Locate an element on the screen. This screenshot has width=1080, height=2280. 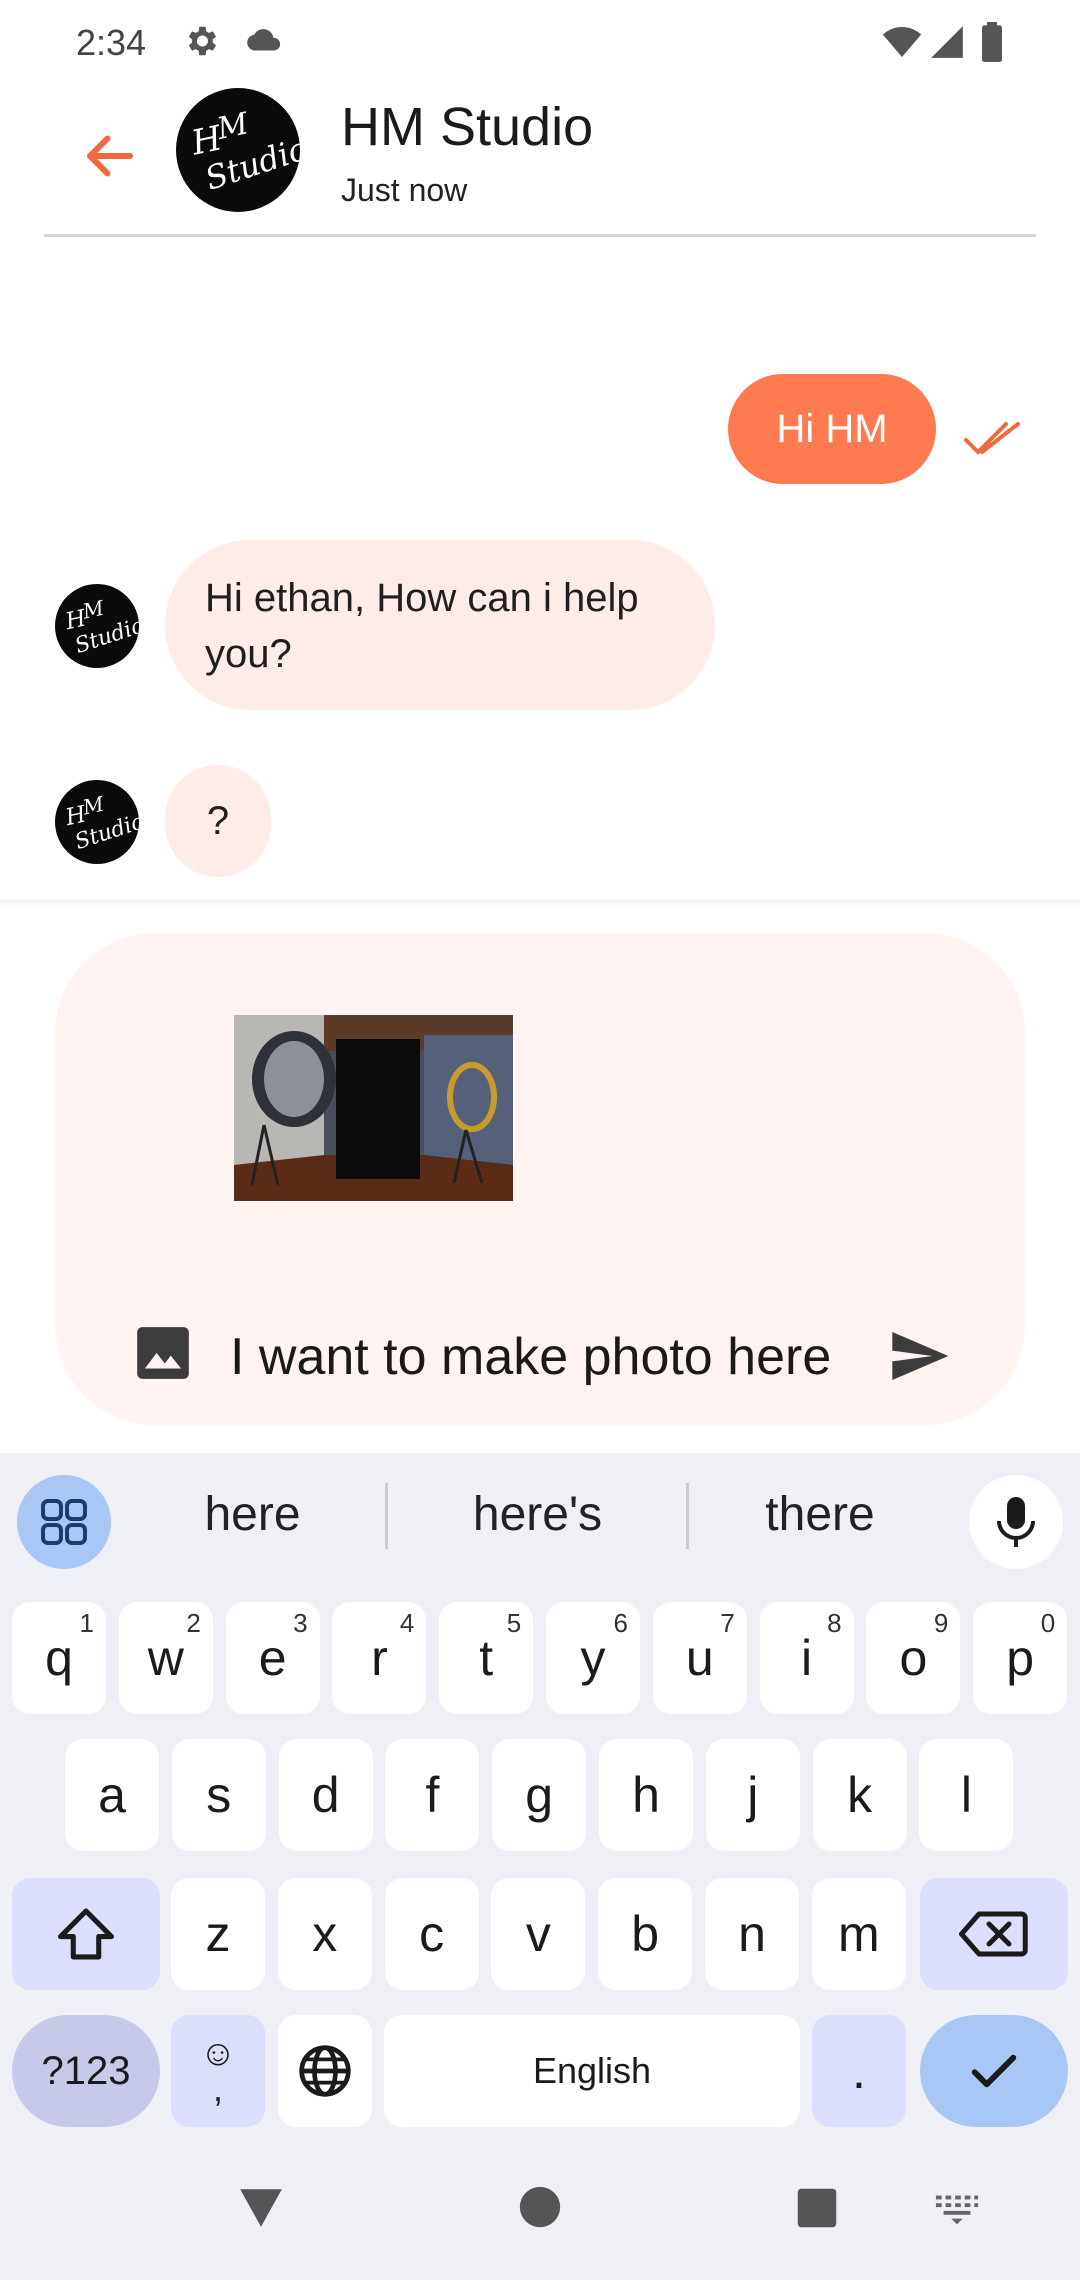
key-label: p is located at coordinates (1020, 1658).